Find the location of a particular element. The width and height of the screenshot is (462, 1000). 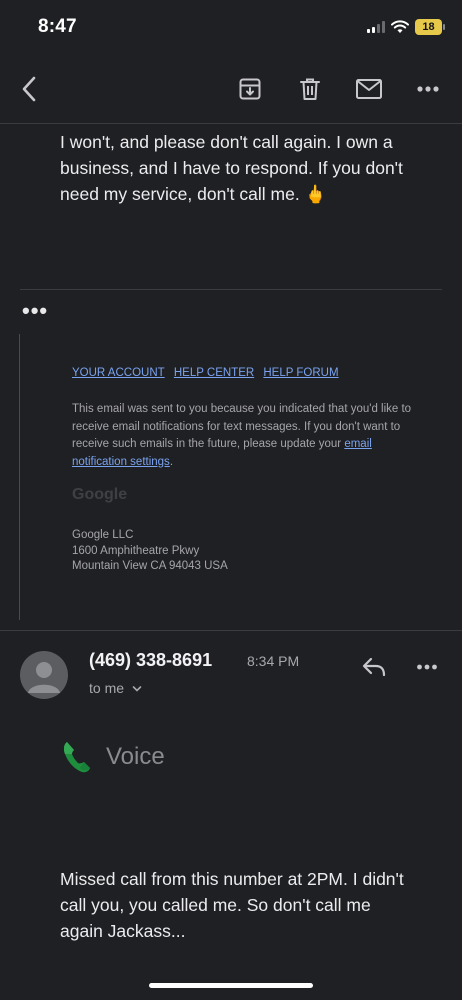

voice-phone-icon is located at coordinates (76, 757).